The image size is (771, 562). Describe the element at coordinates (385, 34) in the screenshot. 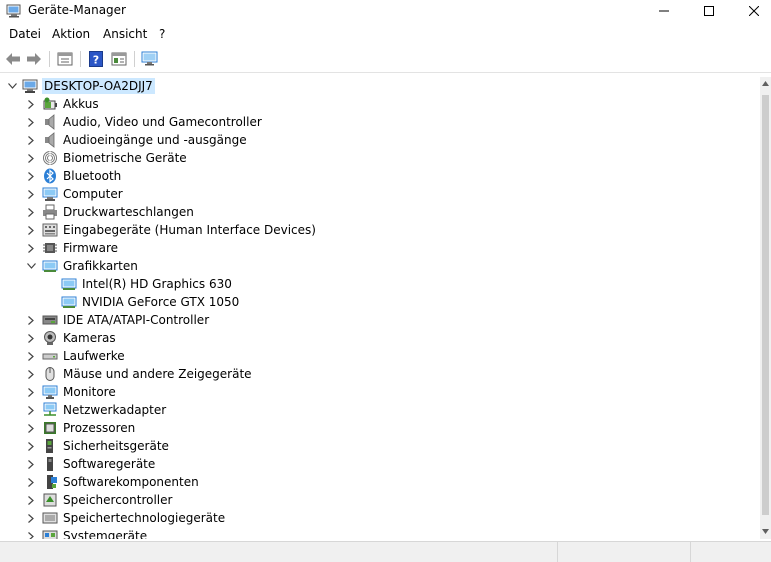

I see `menu-bar: Datei Aktion Ansicht ?` at that location.